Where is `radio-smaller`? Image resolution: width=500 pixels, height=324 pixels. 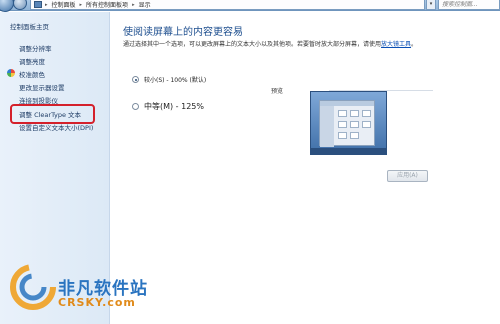 radio-smaller is located at coordinates (135, 79).